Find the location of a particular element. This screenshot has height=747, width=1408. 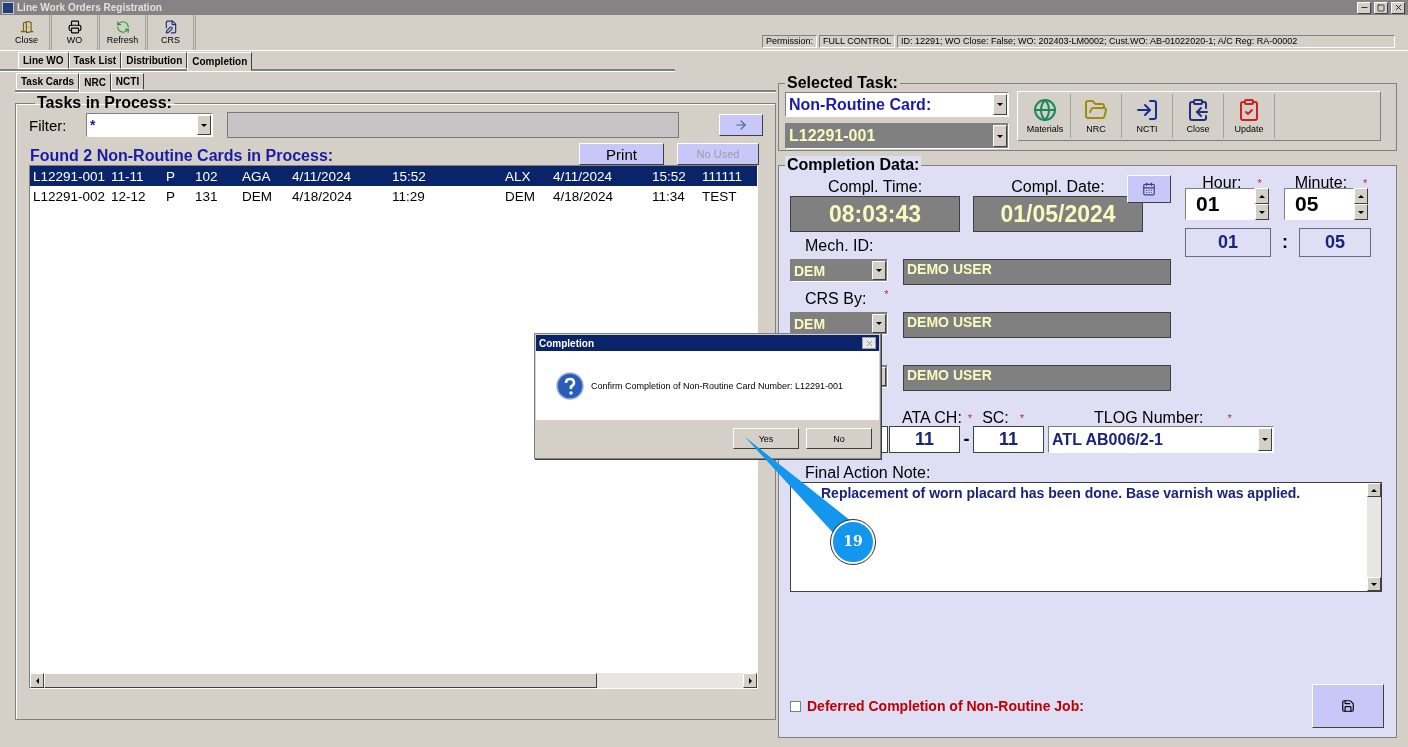

note-label: Final Action Note: is located at coordinates (868, 472).